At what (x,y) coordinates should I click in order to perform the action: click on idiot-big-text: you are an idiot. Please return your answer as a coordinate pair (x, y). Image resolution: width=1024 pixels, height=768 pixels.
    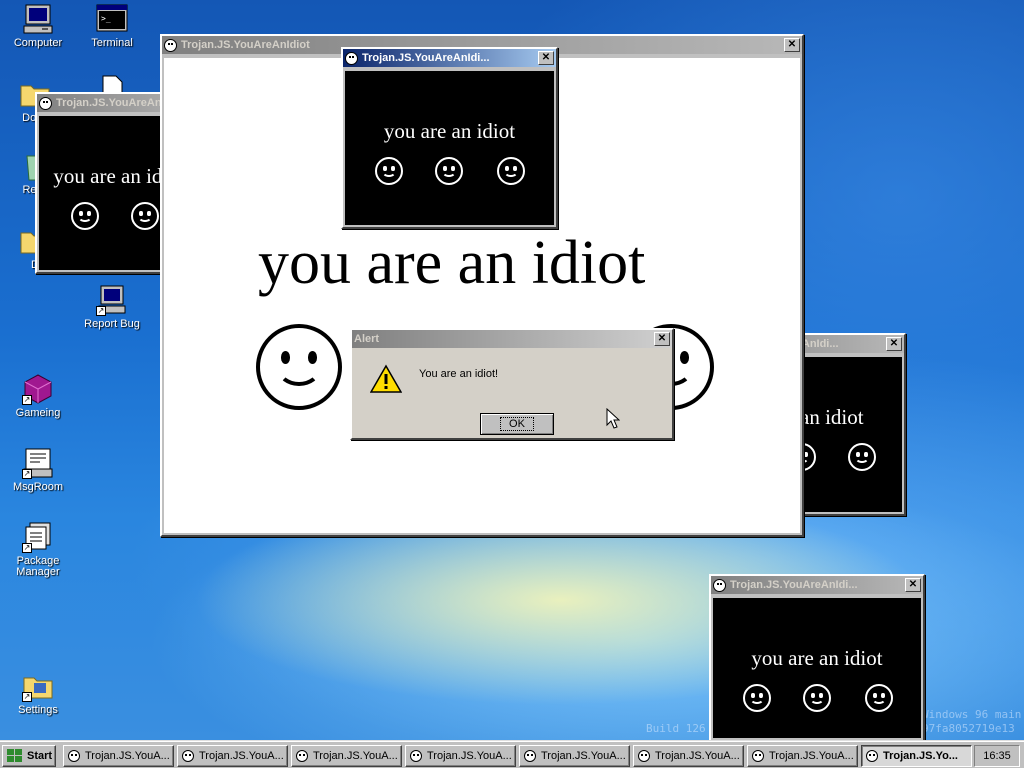
    Looking at the image, I should click on (452, 263).